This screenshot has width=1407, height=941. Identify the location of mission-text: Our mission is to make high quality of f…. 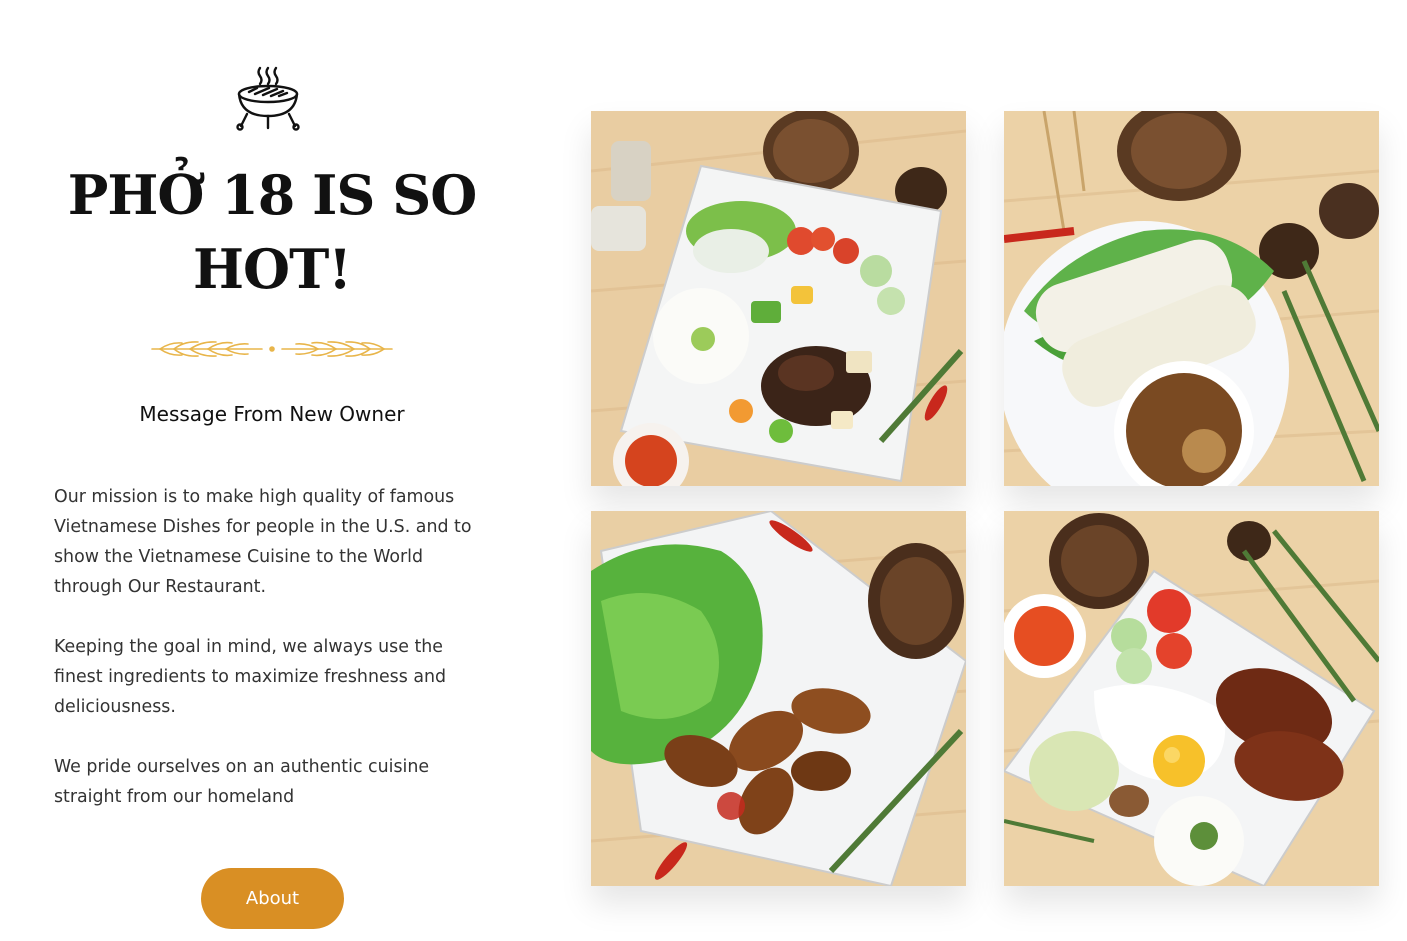
(274, 662).